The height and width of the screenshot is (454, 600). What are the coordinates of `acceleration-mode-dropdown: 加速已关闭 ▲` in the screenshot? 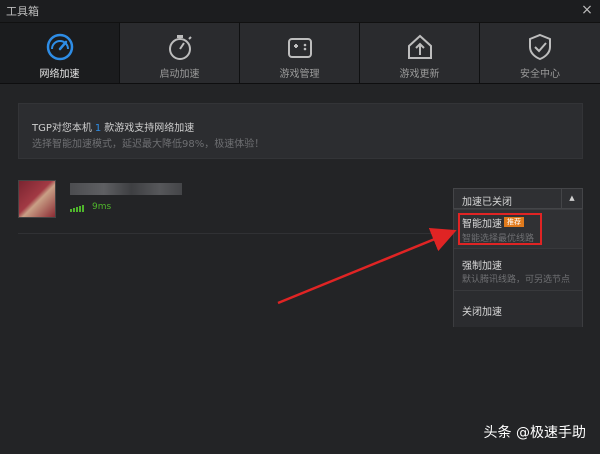 It's located at (518, 198).